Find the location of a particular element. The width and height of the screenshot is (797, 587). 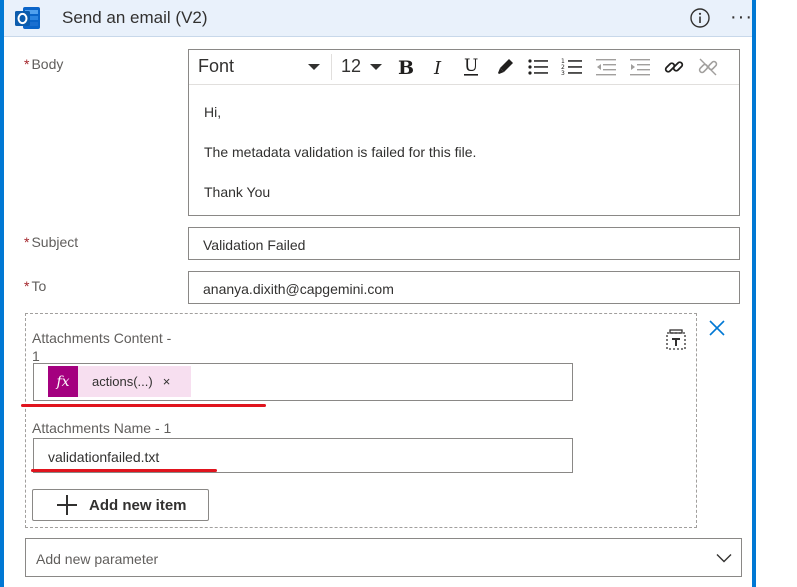

attachments-name-value: validationfailed.txt is located at coordinates (104, 457).